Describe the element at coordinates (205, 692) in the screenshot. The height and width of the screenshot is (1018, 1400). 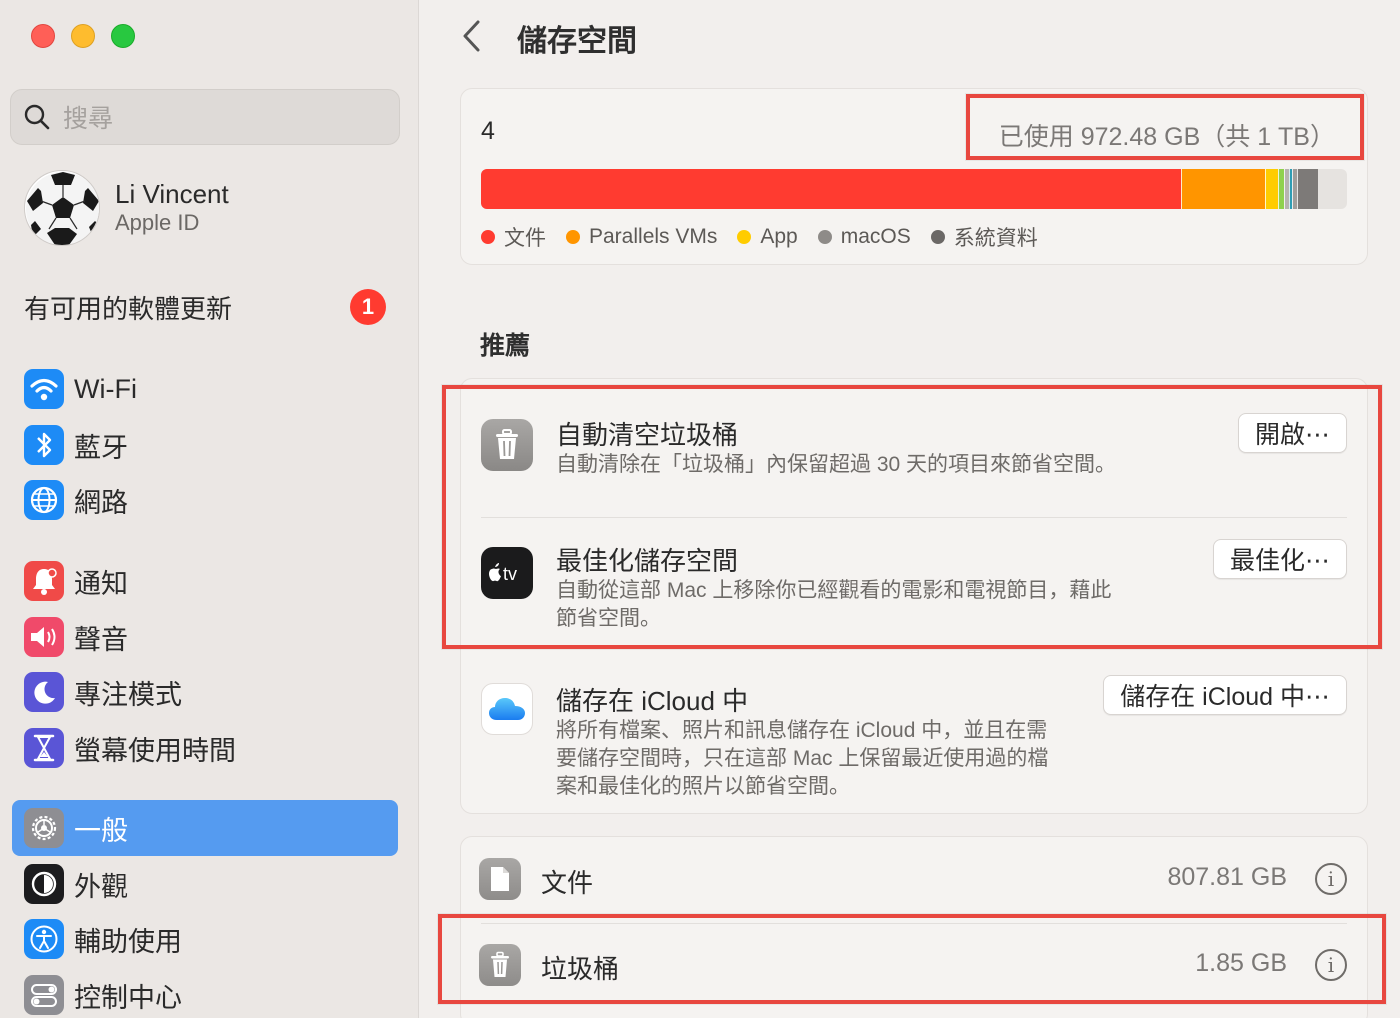
I see `sidebar-item-focus: 專注模式` at that location.